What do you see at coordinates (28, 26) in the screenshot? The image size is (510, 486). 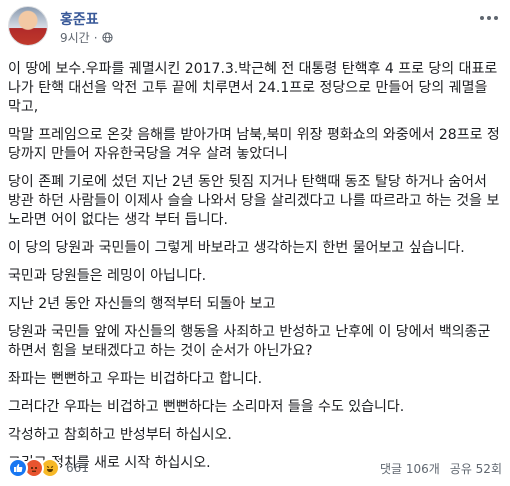 I see `author-avatar` at bounding box center [28, 26].